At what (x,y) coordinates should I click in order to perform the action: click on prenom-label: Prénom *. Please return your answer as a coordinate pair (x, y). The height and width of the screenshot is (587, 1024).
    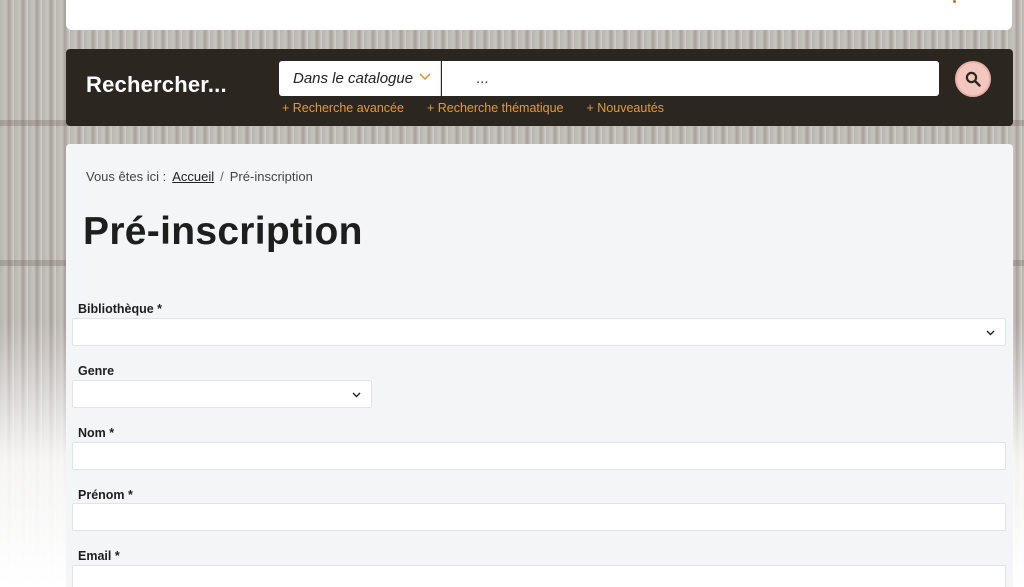
    Looking at the image, I should click on (105, 495).